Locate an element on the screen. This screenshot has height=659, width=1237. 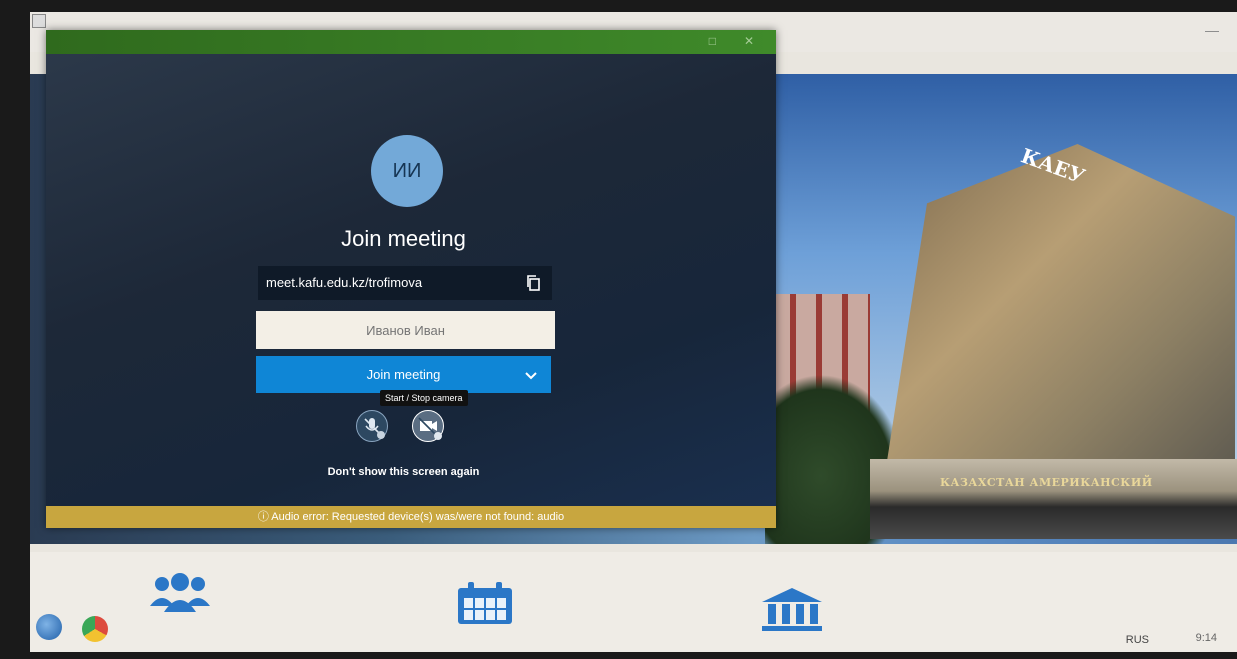
dialog-titlebar: □ ✕ is located at coordinates (411, 42).